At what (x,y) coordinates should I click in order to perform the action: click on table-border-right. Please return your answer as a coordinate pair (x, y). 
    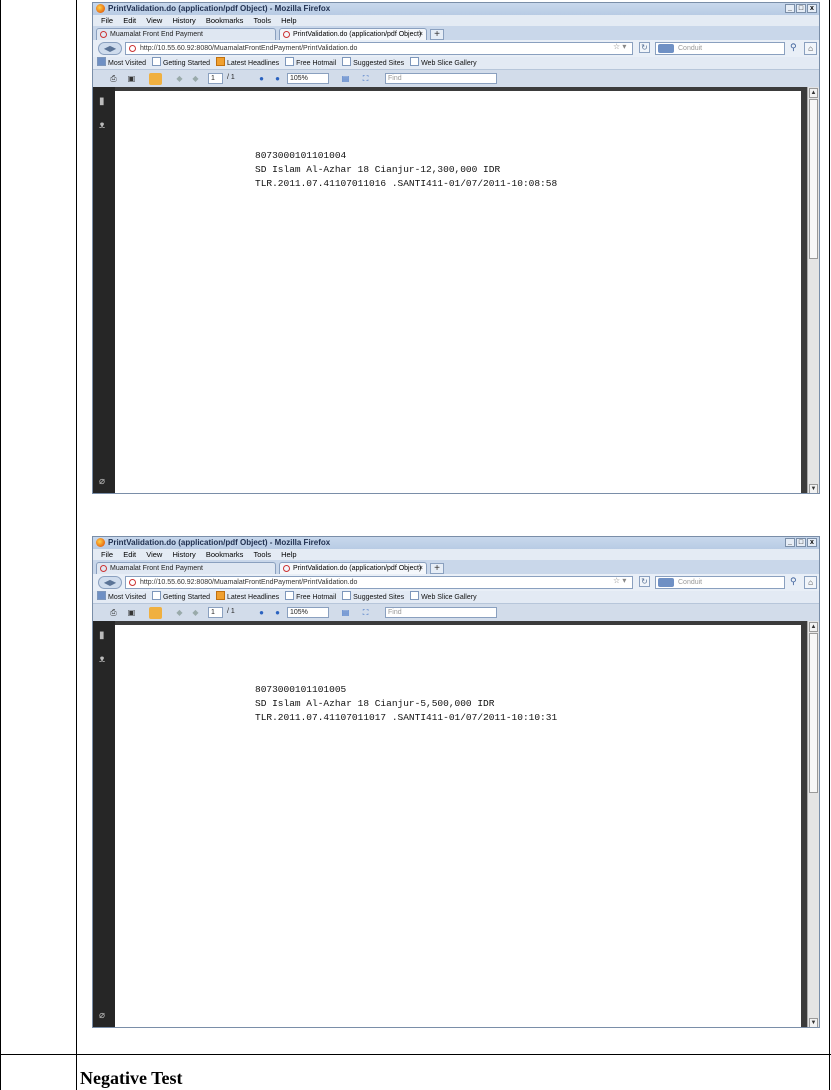
    Looking at the image, I should click on (829, 545).